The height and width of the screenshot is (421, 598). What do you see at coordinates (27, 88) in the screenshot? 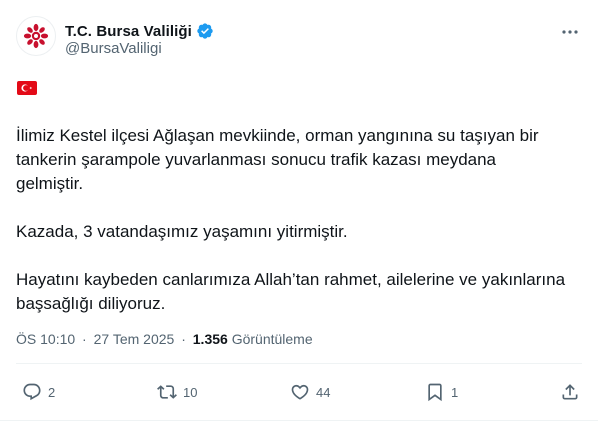
I see `turkish-flag-icon` at bounding box center [27, 88].